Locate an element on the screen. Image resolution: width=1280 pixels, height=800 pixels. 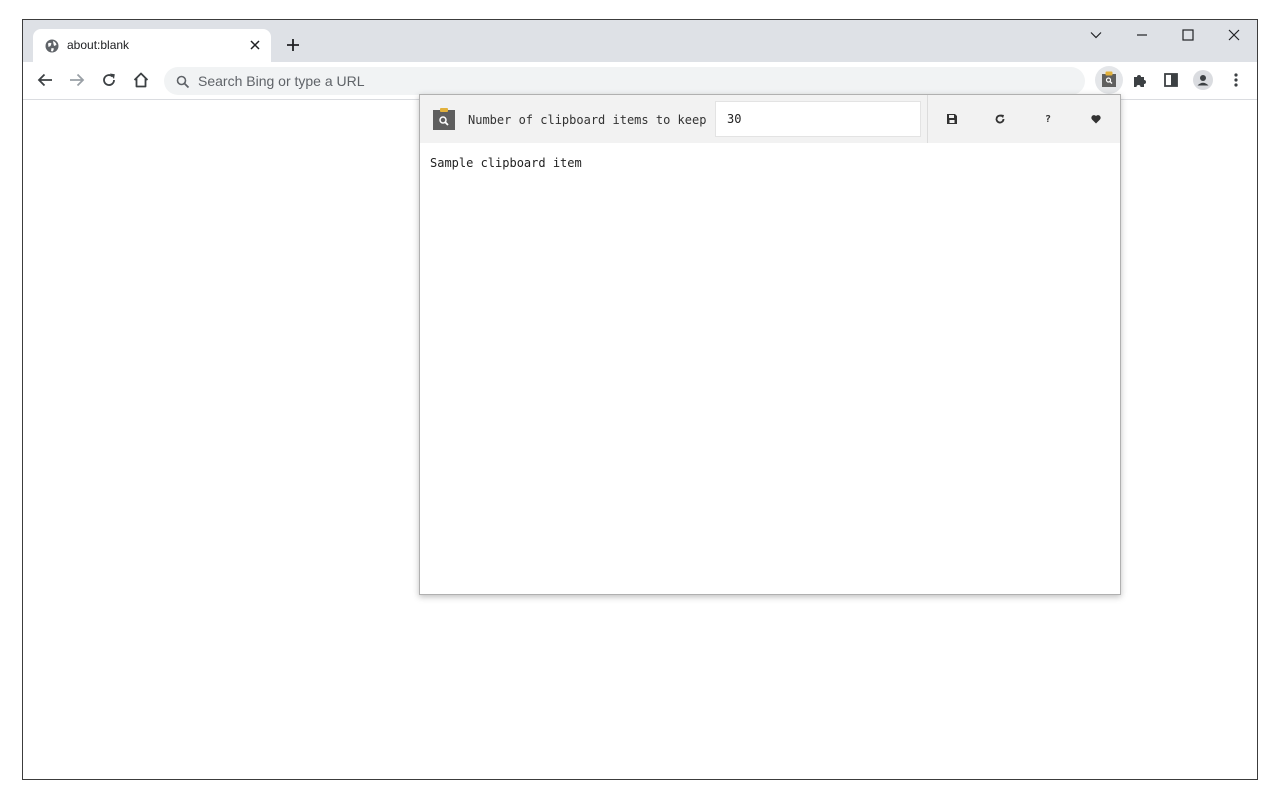
clipboard-item: Sample clipboard item is located at coordinates (506, 163).